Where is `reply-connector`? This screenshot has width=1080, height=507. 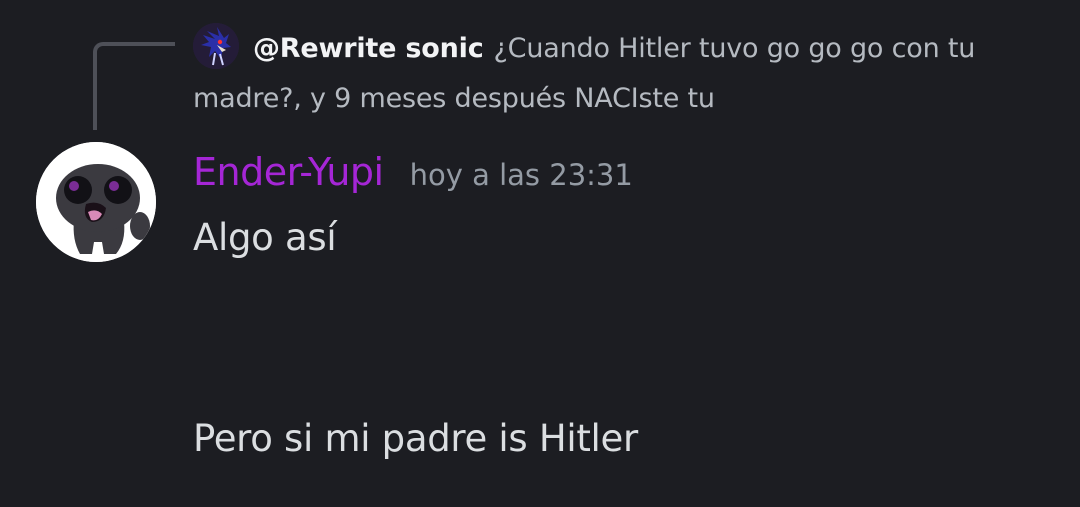
reply-connector is located at coordinates (134, 86).